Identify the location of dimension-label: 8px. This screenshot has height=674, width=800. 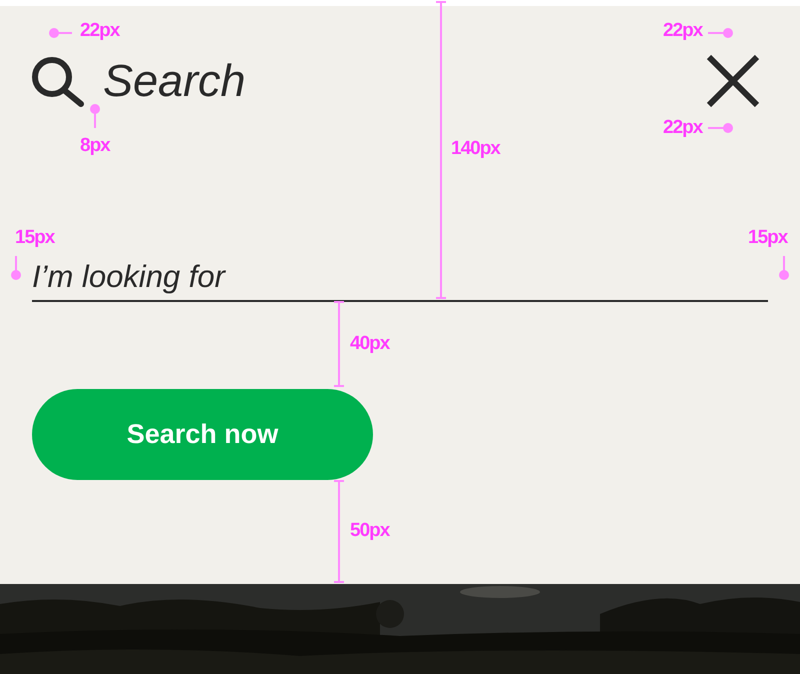
(95, 146).